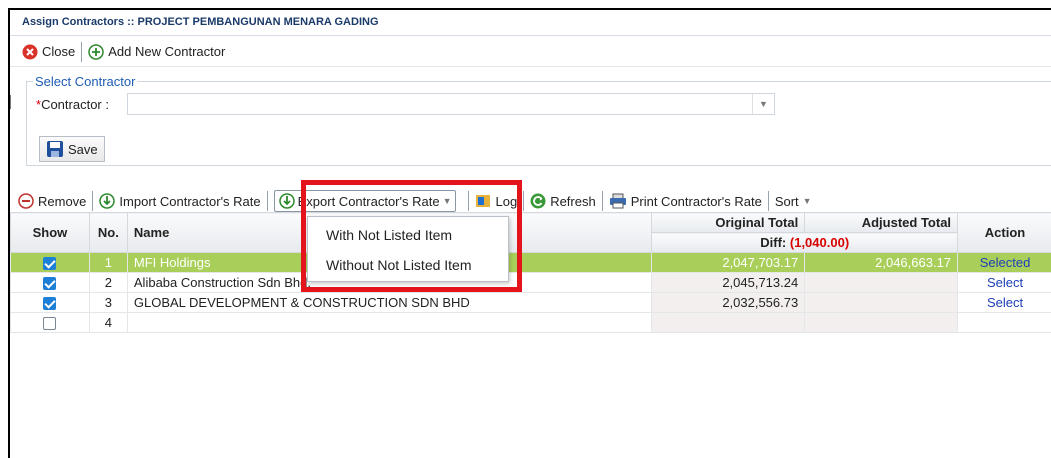  I want to click on original-total: 2,045,713.24, so click(728, 282).